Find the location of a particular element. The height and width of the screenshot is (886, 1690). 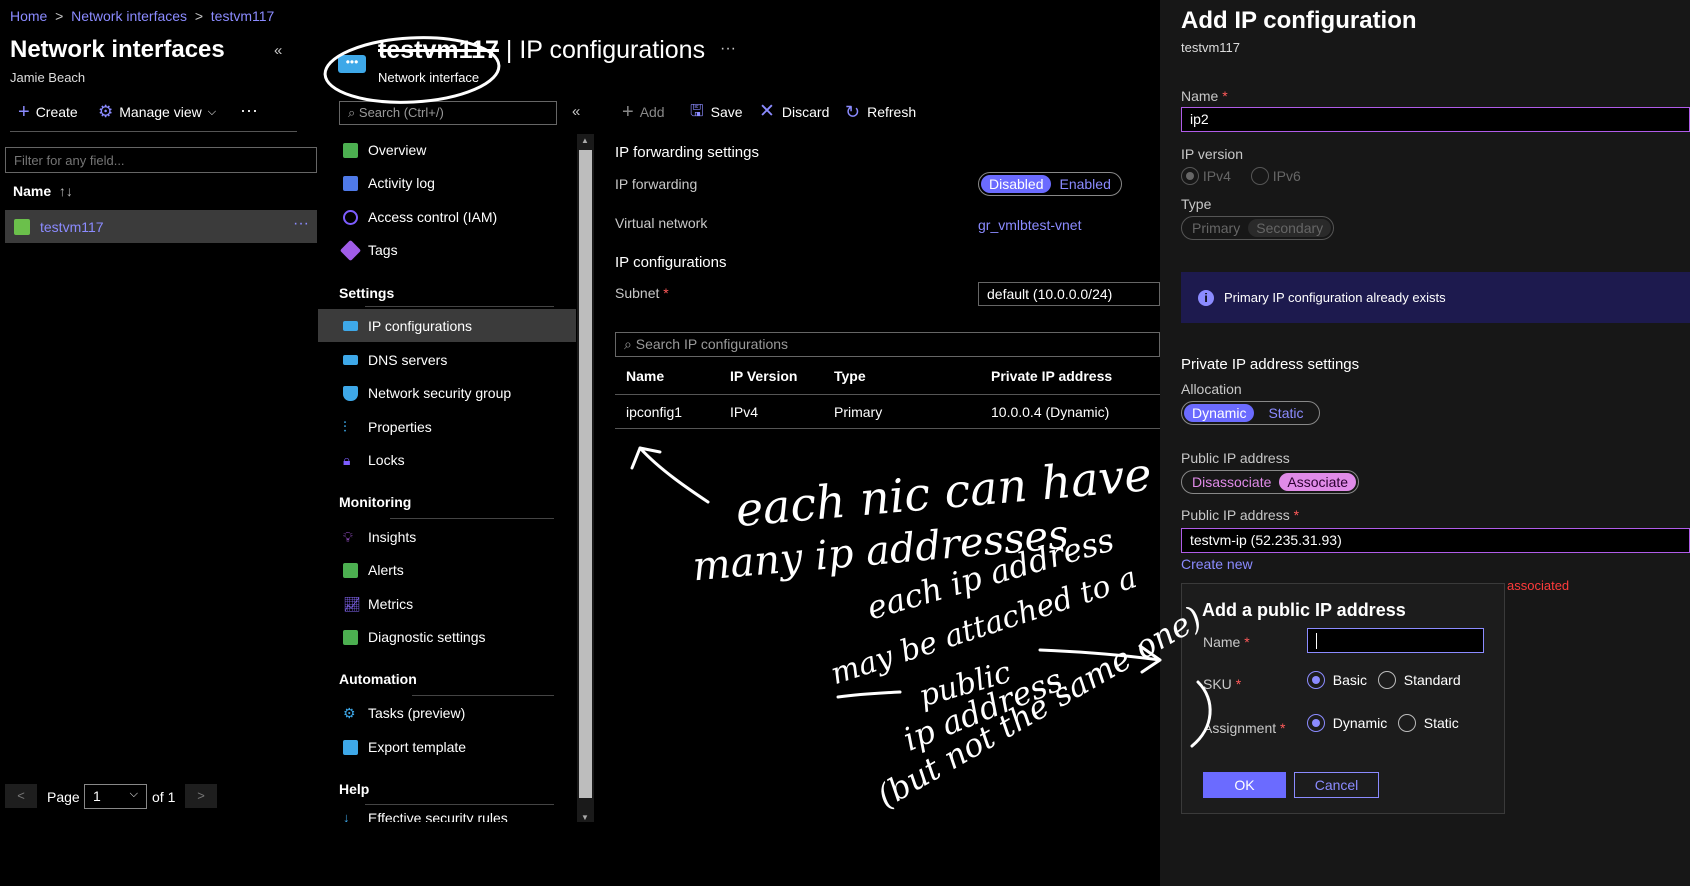

menu-item-insights: 💡︎ Insights is located at coordinates (379, 537).